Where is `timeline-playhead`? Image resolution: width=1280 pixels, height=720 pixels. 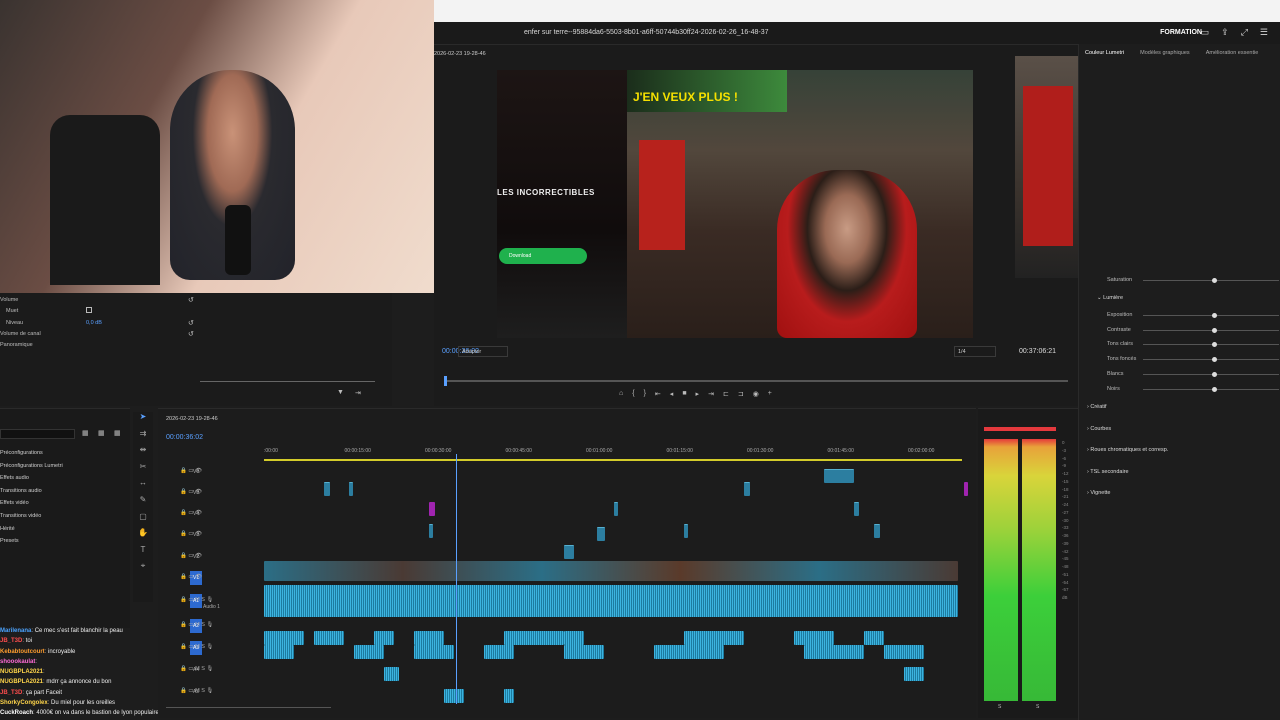 timeline-playhead is located at coordinates (456, 579).